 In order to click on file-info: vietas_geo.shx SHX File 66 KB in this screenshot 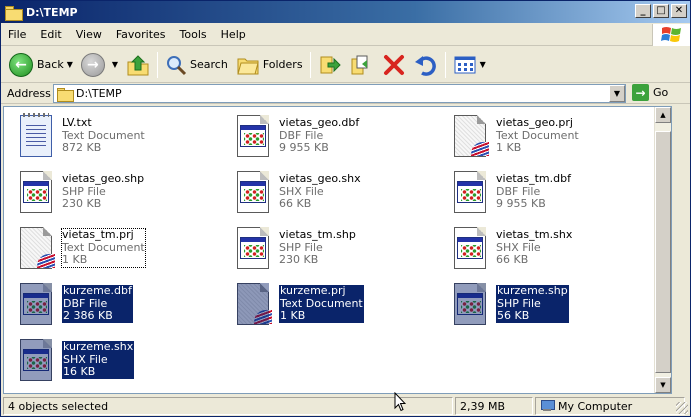, I will do `click(320, 191)`.